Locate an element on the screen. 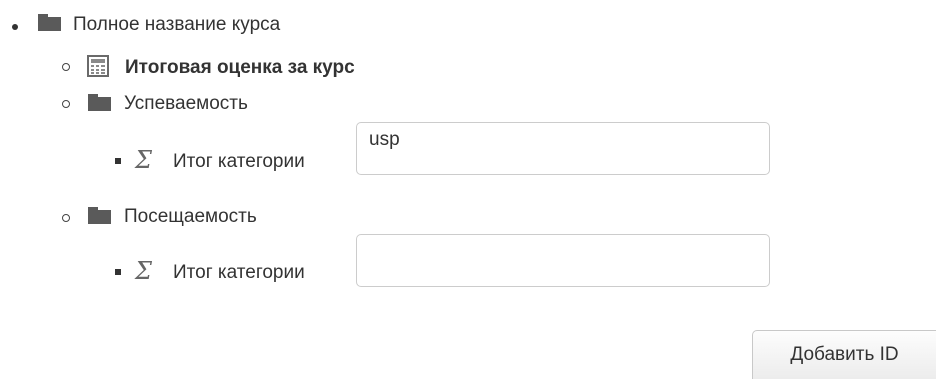  calculator-icon is located at coordinates (98, 66).